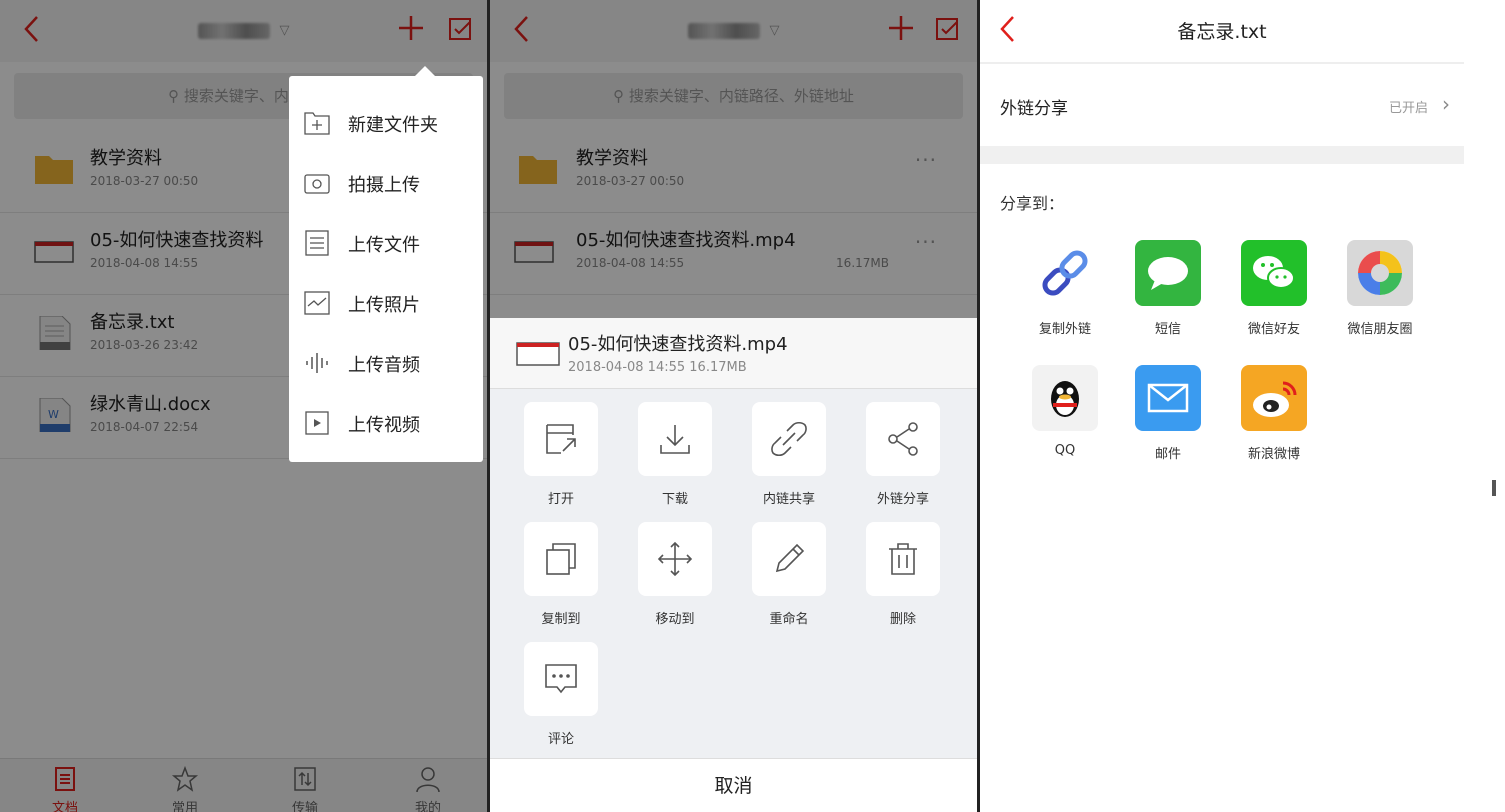 Image resolution: width=1505 pixels, height=812 pixels. I want to click on chain-link-icon, so click(1065, 273).